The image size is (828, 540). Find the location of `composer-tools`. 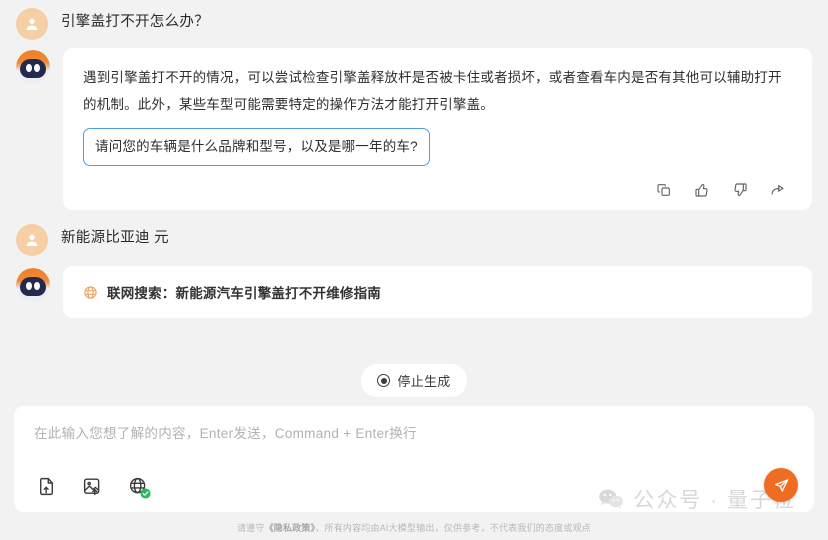

composer-tools is located at coordinates (92, 486).